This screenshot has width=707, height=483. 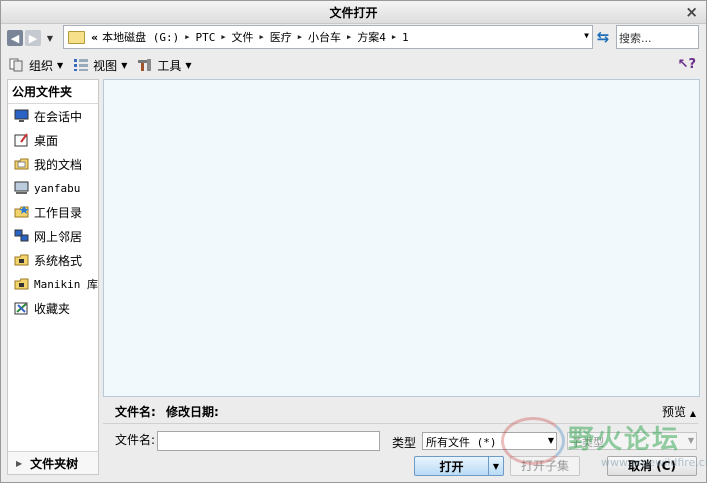 What do you see at coordinates (400, 423) in the screenshot?
I see `divider` at bounding box center [400, 423].